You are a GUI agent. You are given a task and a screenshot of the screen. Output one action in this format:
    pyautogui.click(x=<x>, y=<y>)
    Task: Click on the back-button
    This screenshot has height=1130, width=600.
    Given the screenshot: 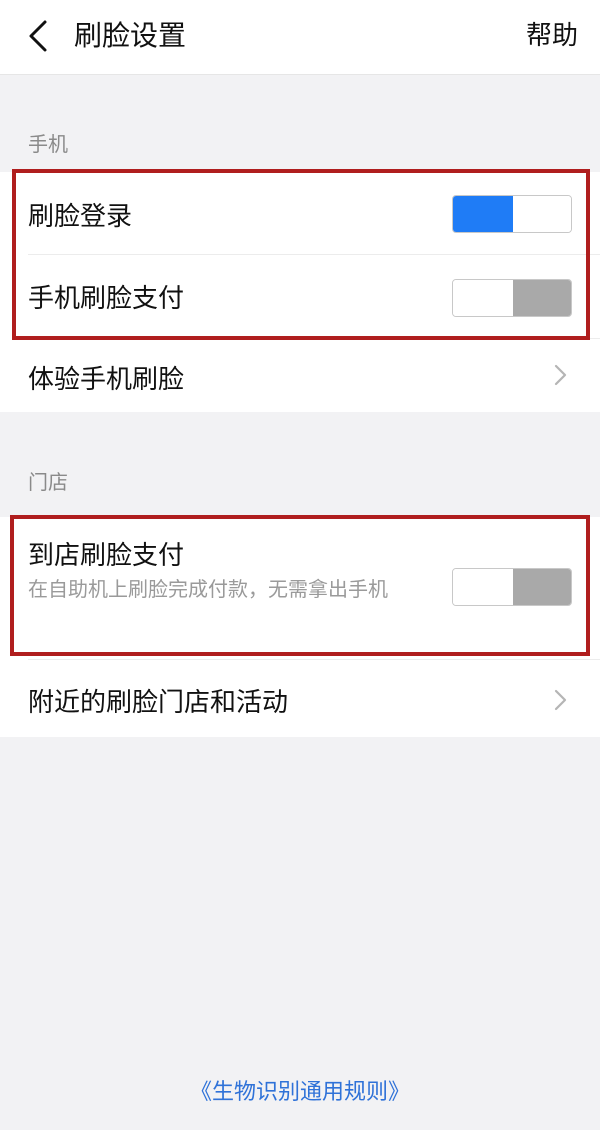 What is the action you would take?
    pyautogui.click(x=38, y=36)
    